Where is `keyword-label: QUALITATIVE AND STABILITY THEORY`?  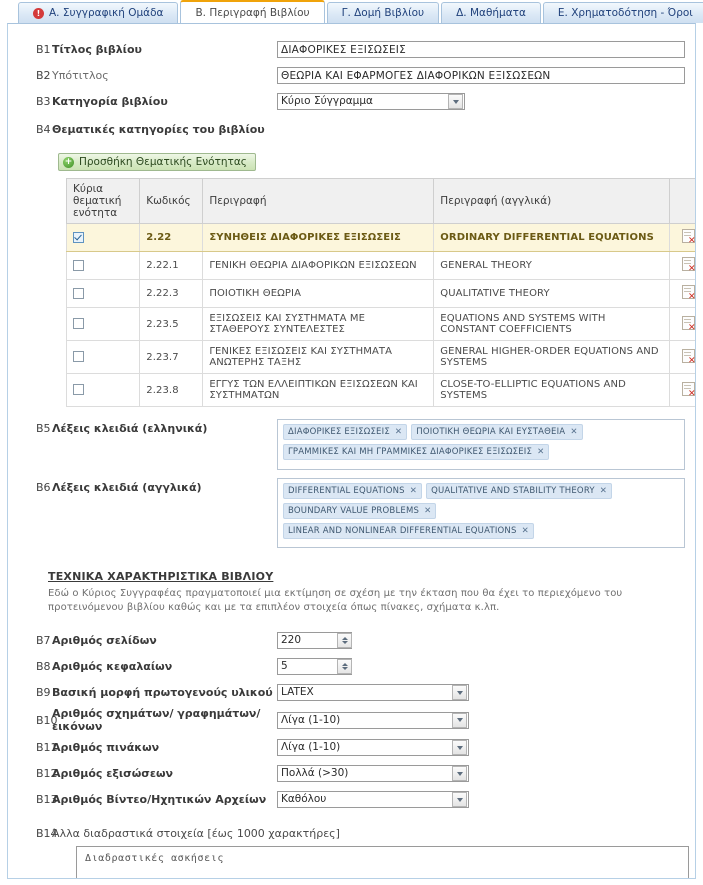
keyword-label: QUALITATIVE AND STABILITY THEORY is located at coordinates (513, 491).